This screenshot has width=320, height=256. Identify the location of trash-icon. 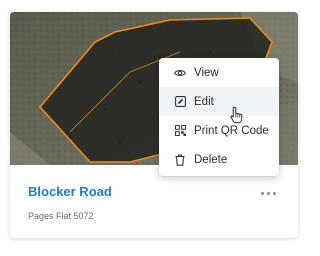
(180, 159).